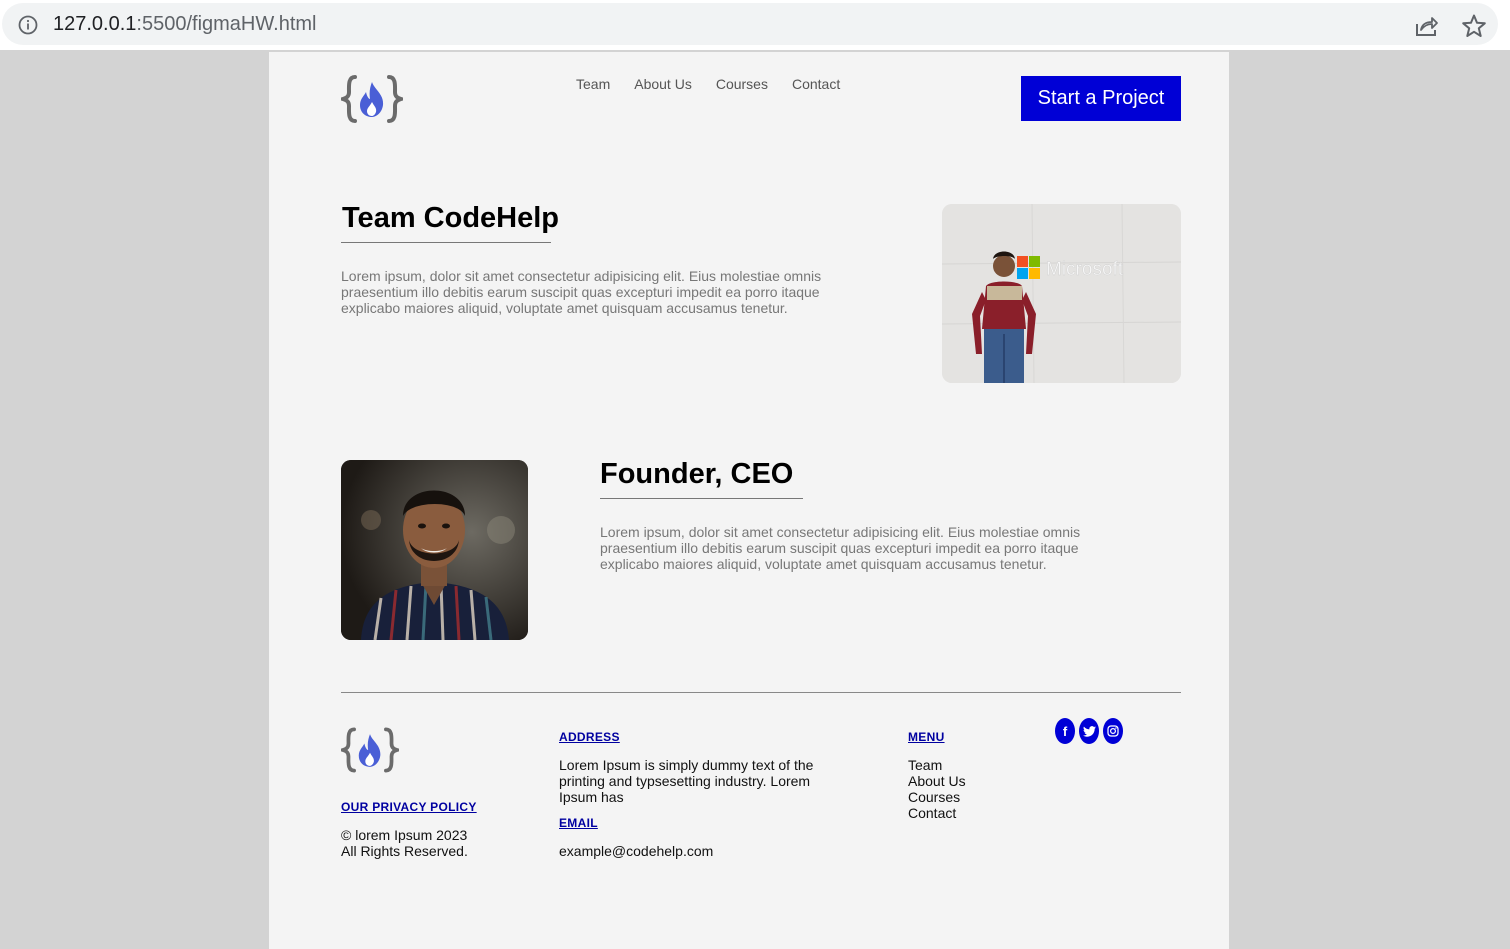 The height and width of the screenshot is (949, 1510). I want to click on facebook-icon: f, so click(1065, 731).